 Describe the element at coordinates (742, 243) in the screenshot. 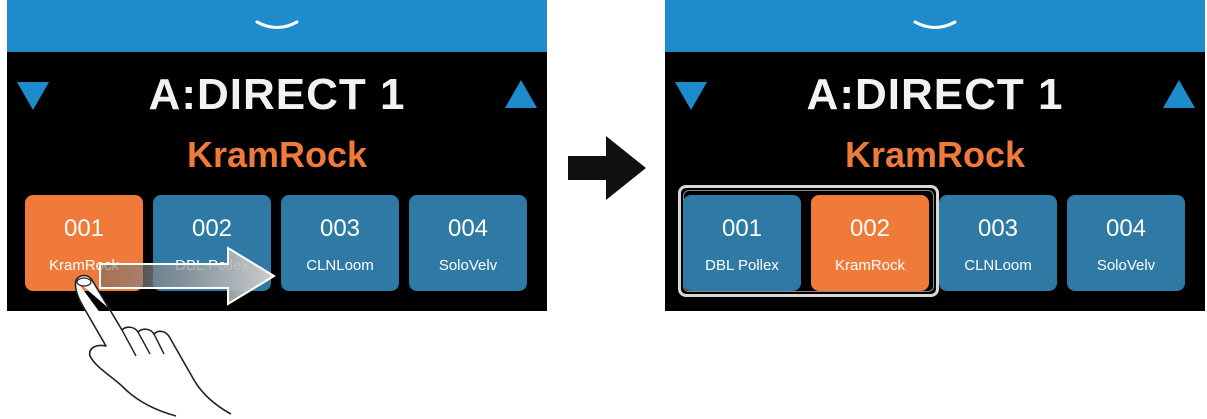

I see `patch-slot-1: 001 DBL Pollex` at that location.